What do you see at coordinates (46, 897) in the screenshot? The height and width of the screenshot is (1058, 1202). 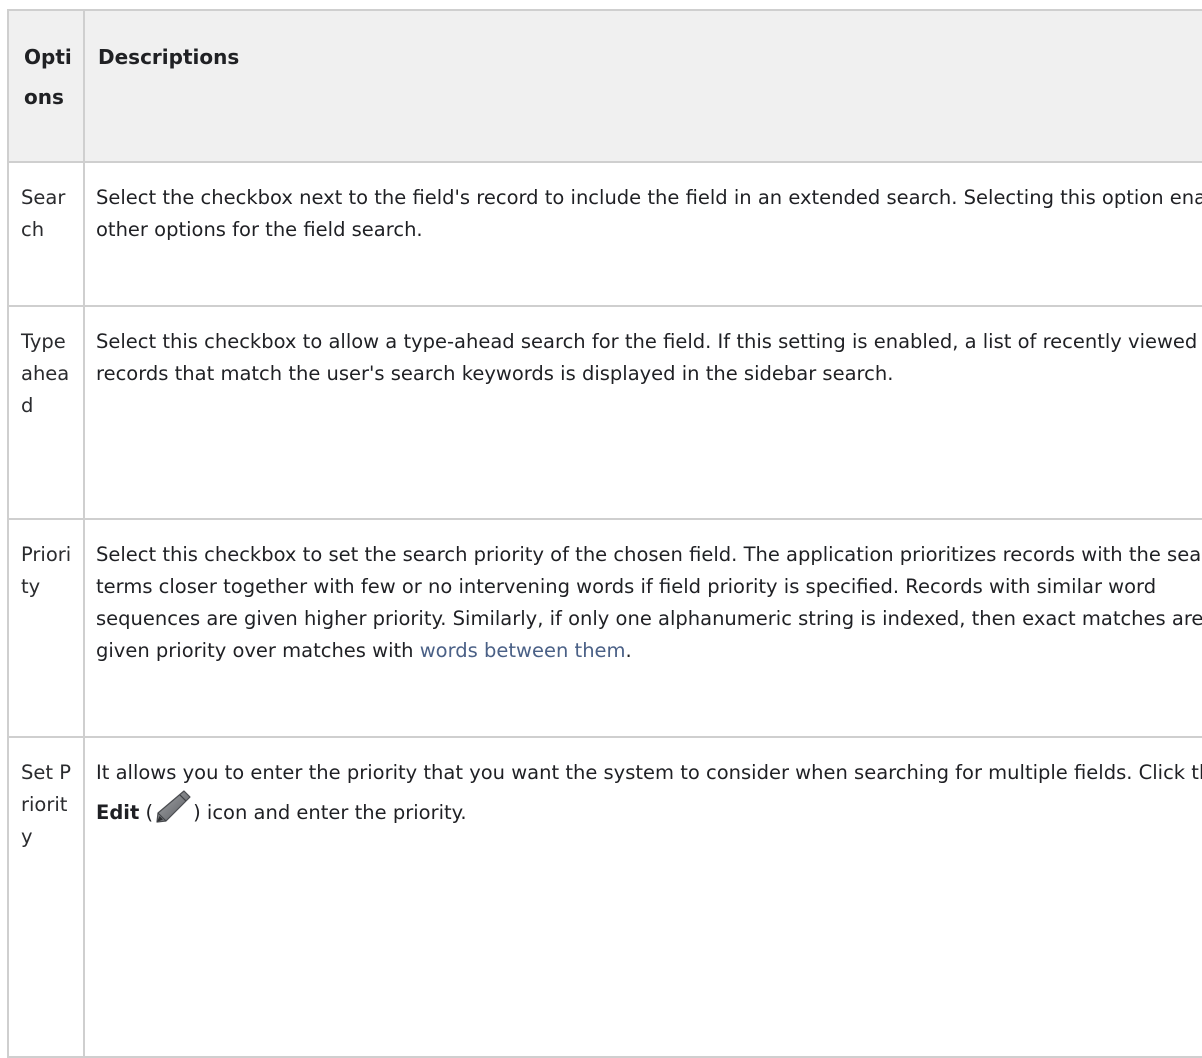 I see `option-name: Set Priority` at bounding box center [46, 897].